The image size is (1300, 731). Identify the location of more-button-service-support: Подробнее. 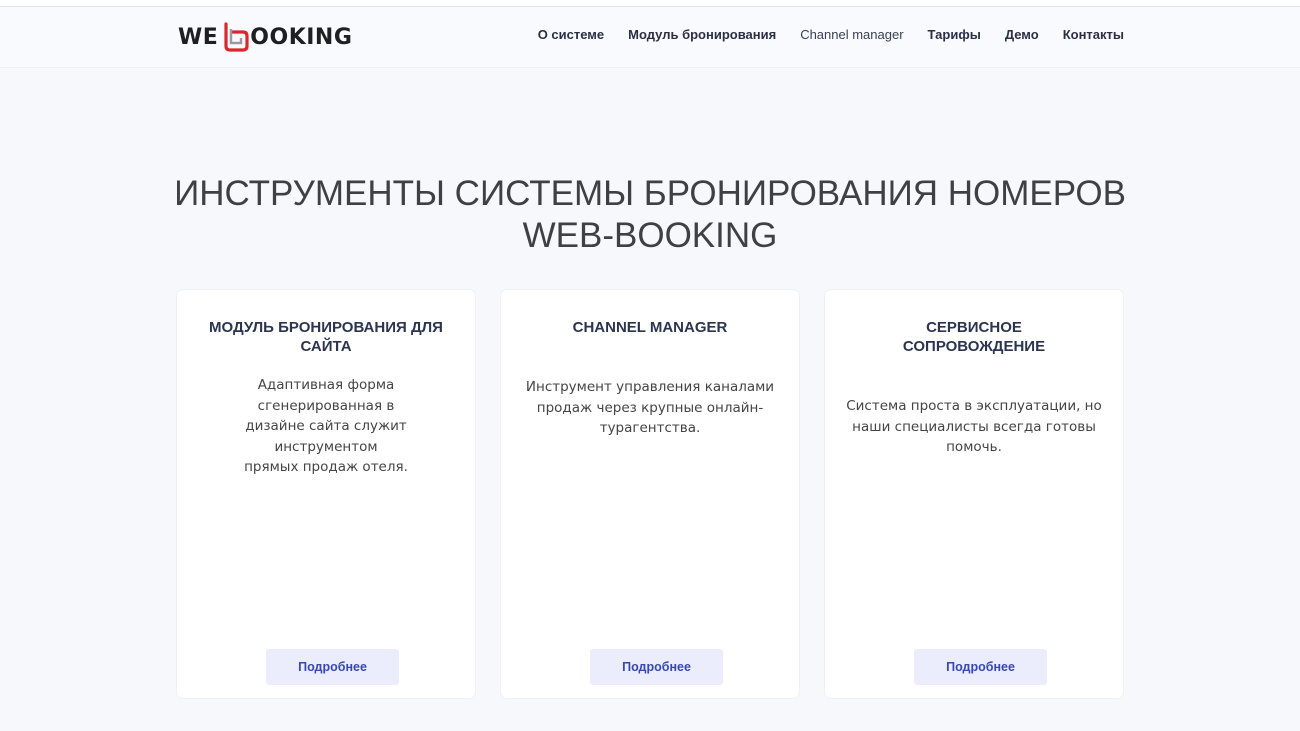
(980, 667).